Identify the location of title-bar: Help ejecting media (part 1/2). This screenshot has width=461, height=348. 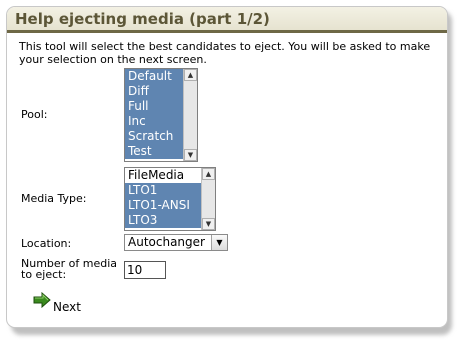
(227, 20).